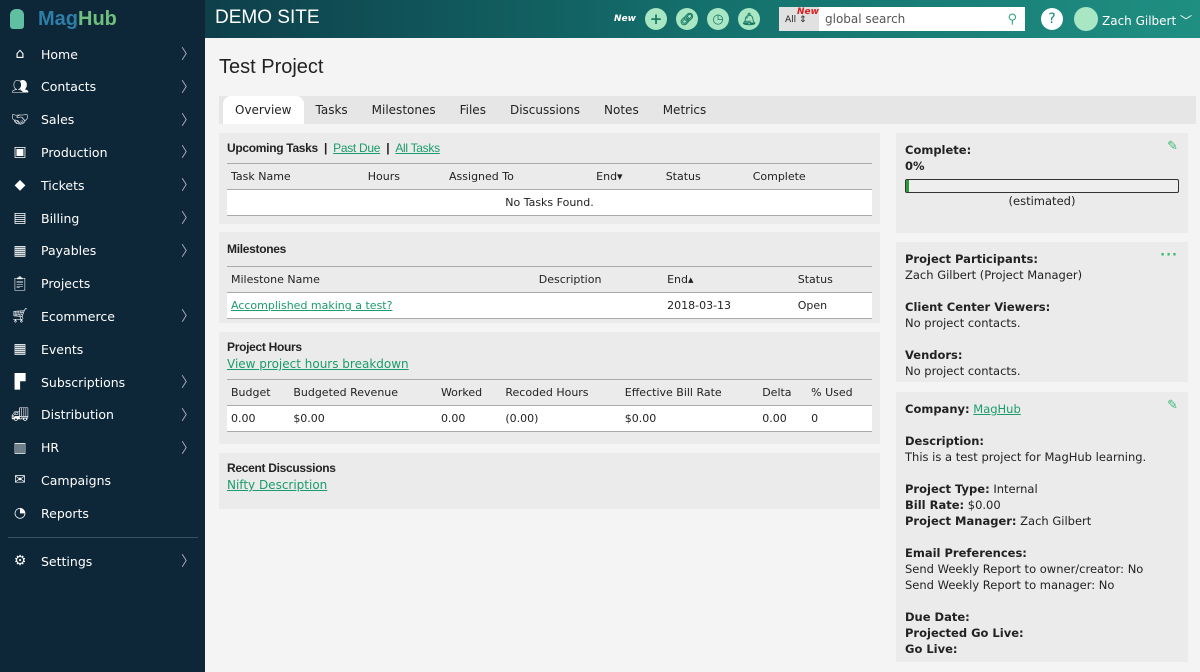  I want to click on tab-overview: Overview, so click(263, 110).